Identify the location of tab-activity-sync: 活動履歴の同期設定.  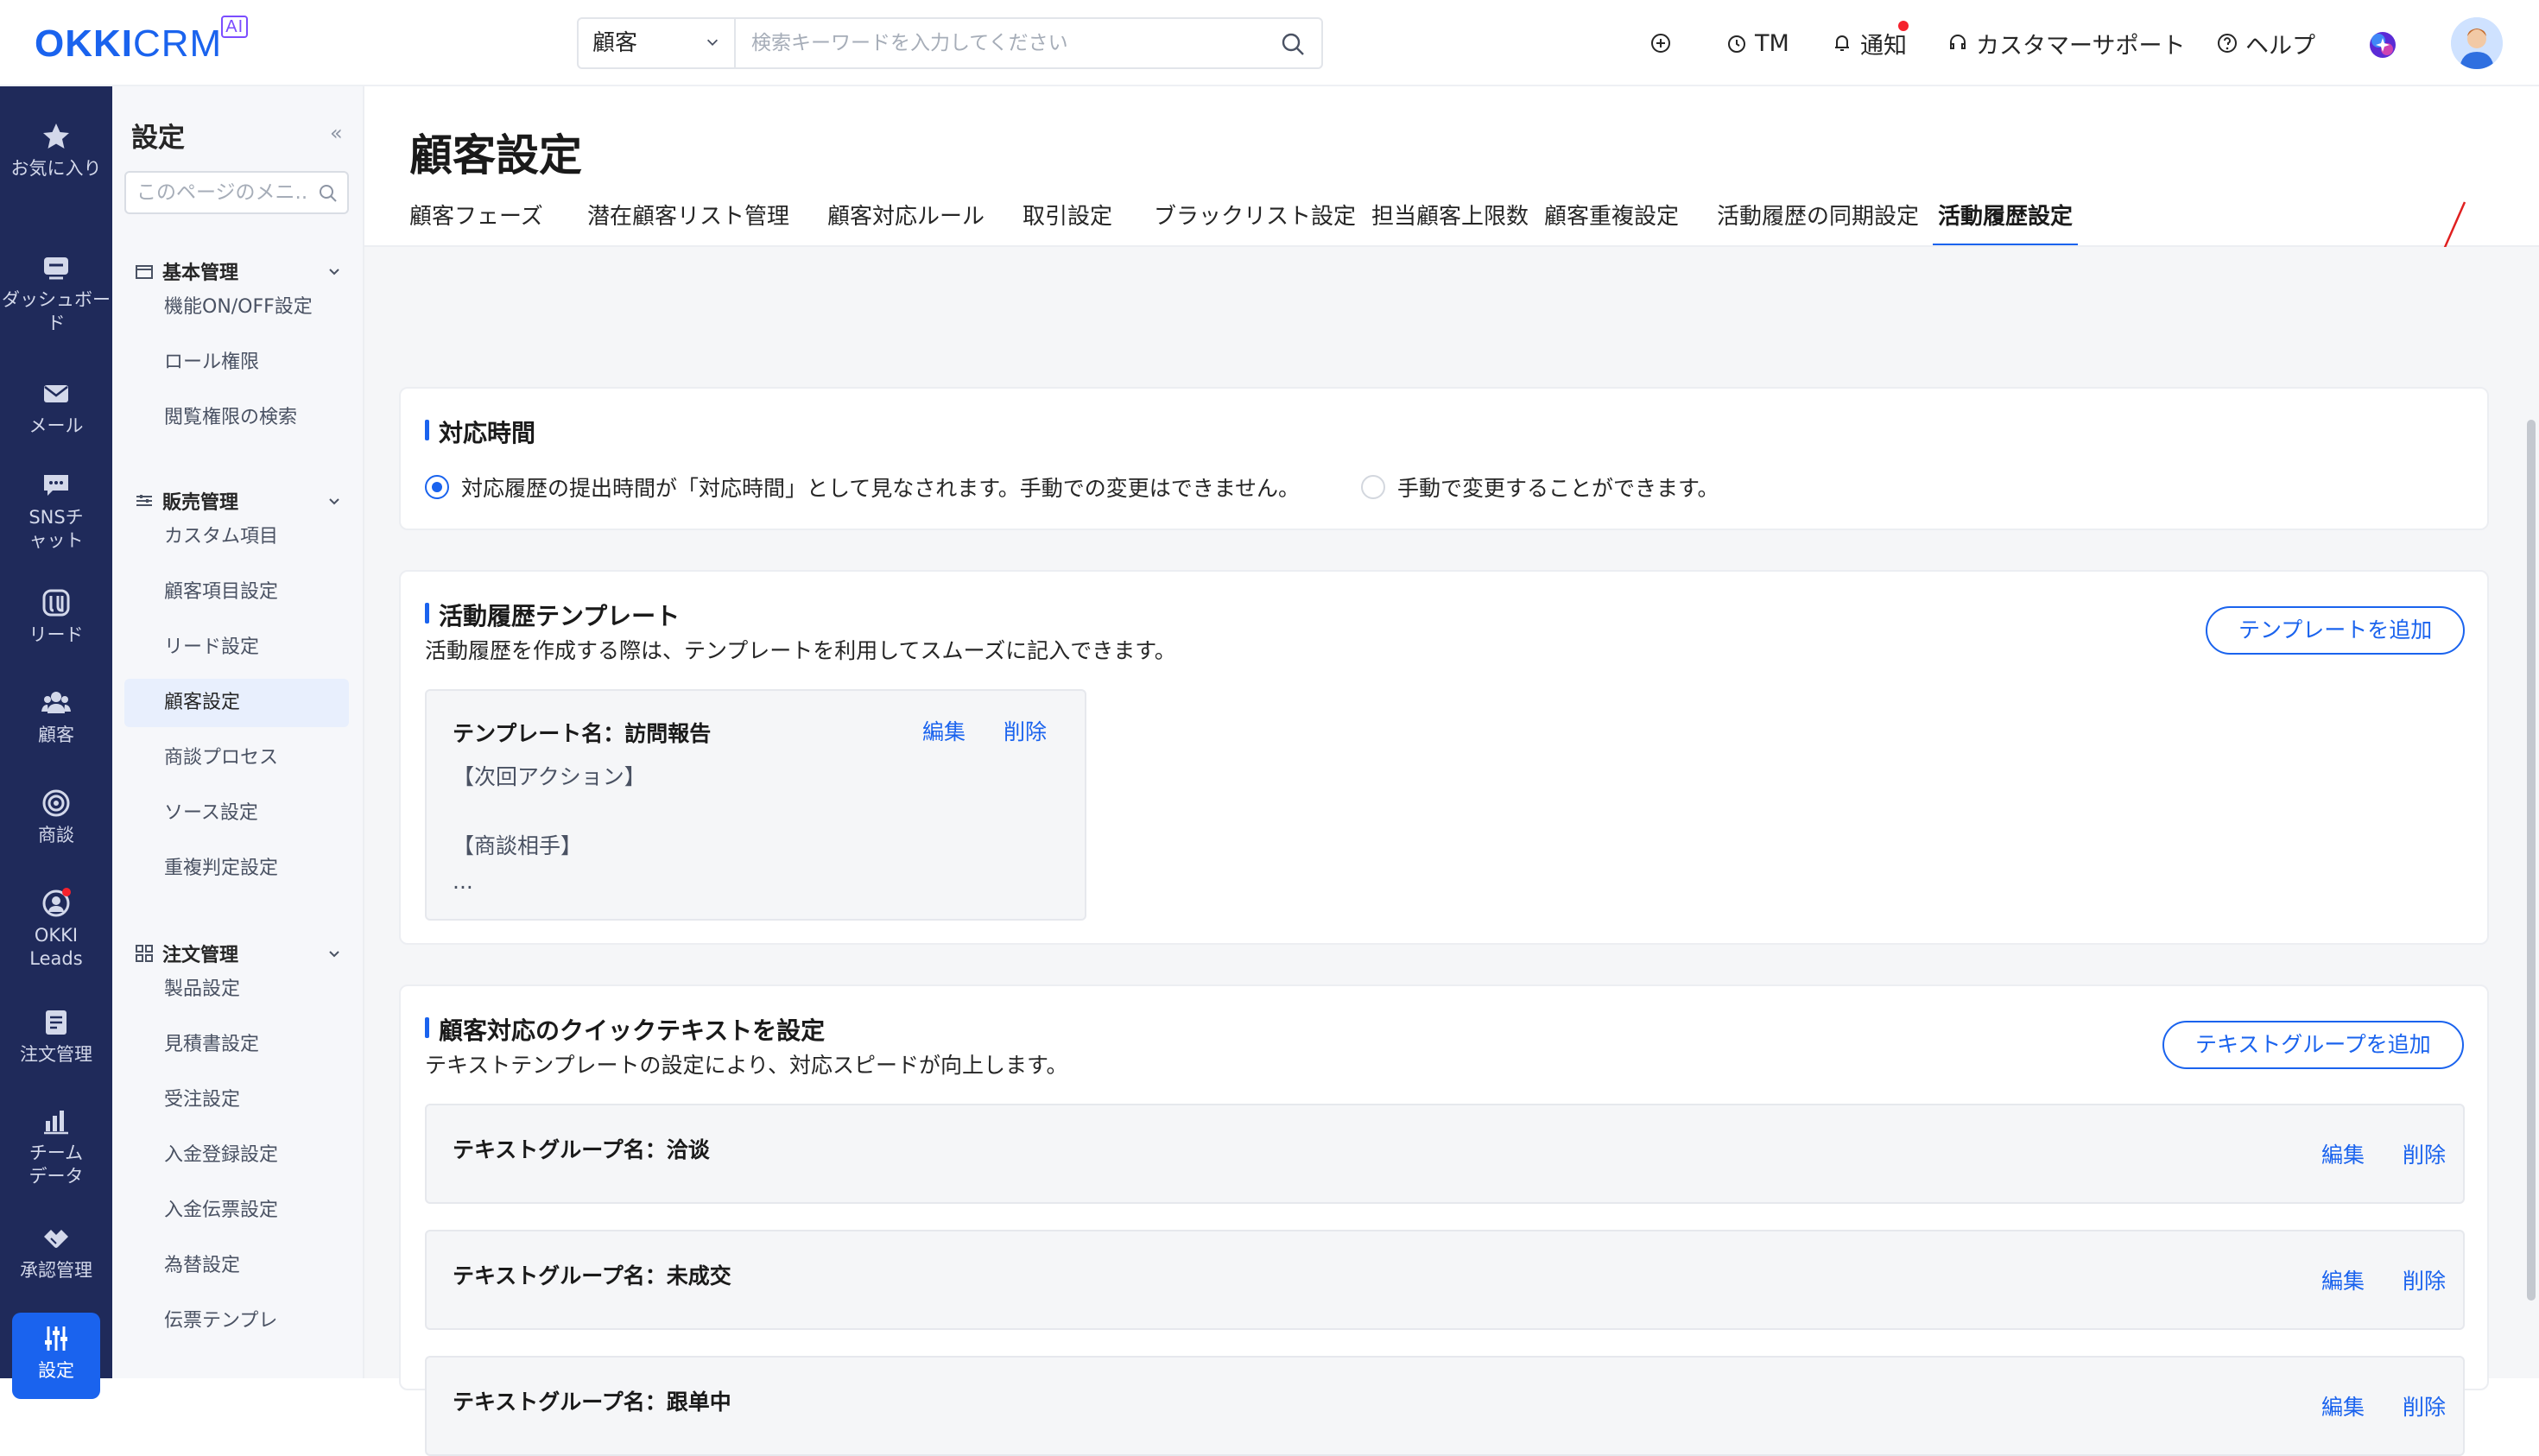
(1818, 223).